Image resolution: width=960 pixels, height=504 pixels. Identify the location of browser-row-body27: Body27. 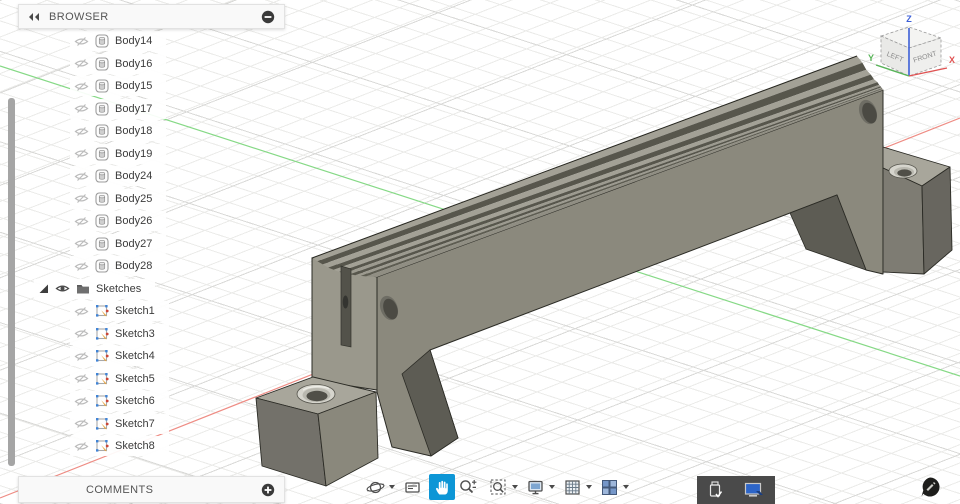
(93, 244).